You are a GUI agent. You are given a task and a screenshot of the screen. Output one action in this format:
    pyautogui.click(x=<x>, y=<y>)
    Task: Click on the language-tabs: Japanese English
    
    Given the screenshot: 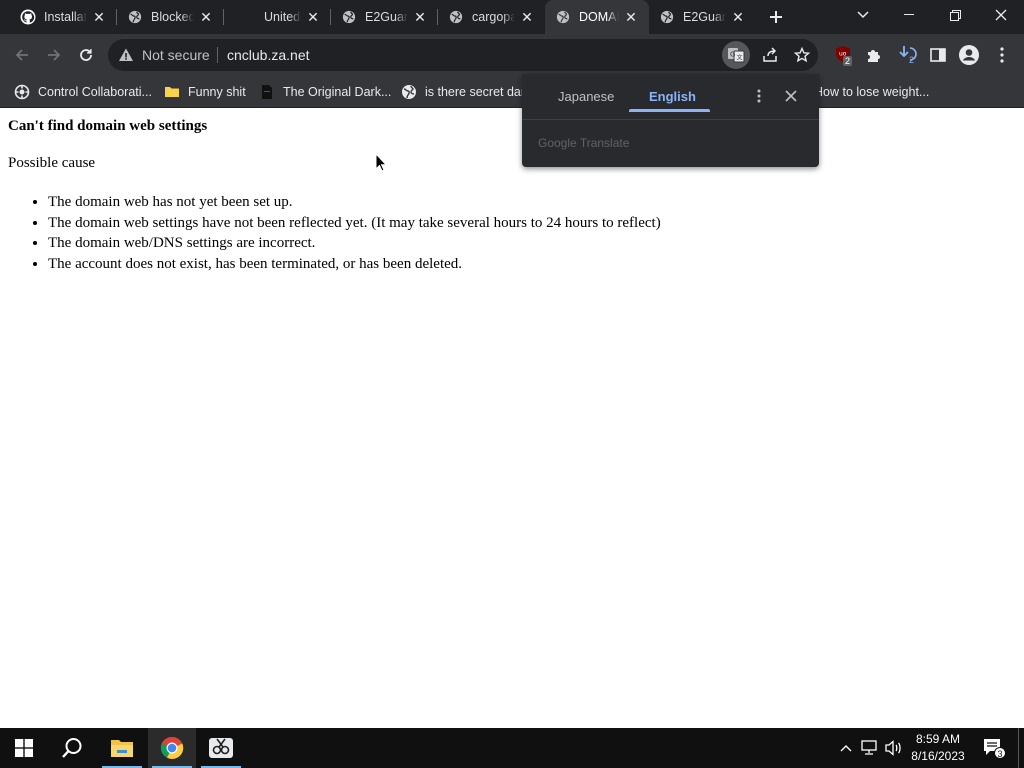 What is the action you would take?
    pyautogui.click(x=670, y=97)
    